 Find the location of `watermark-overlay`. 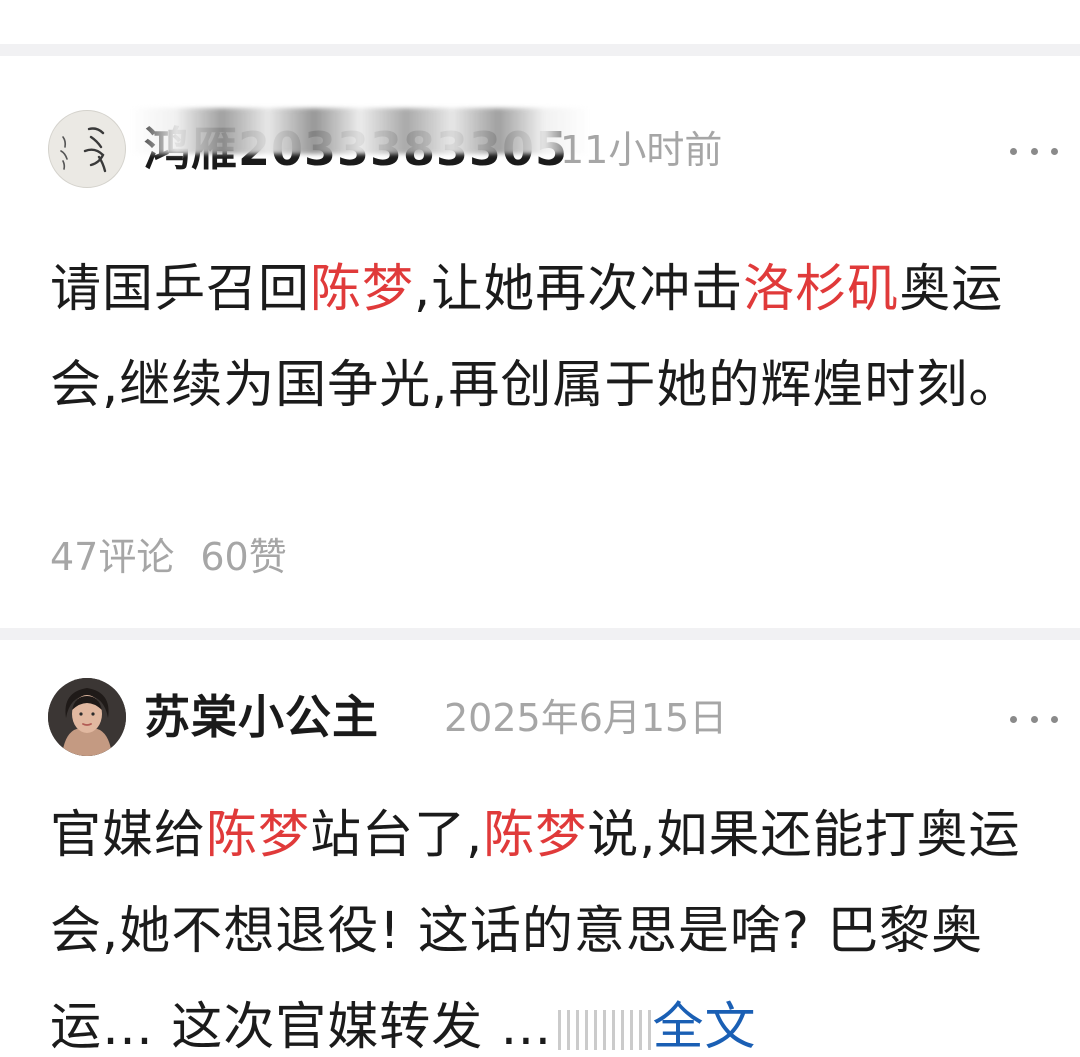

watermark-overlay is located at coordinates (602, 1030).